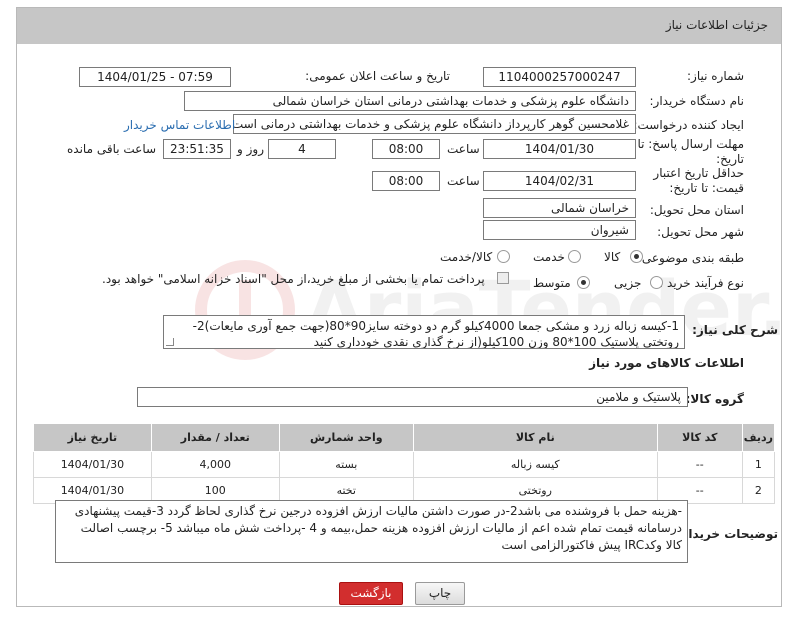 The height and width of the screenshot is (620, 788). What do you see at coordinates (155, 77) in the screenshot?
I see `announce-field: 1404/01/25 - 07:59` at bounding box center [155, 77].